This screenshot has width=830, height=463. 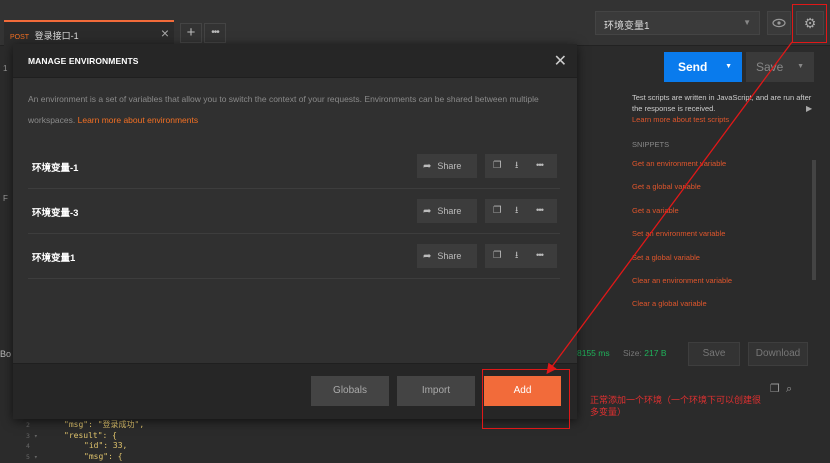 What do you see at coordinates (526, 399) in the screenshot?
I see `annotation-box-add` at bounding box center [526, 399].